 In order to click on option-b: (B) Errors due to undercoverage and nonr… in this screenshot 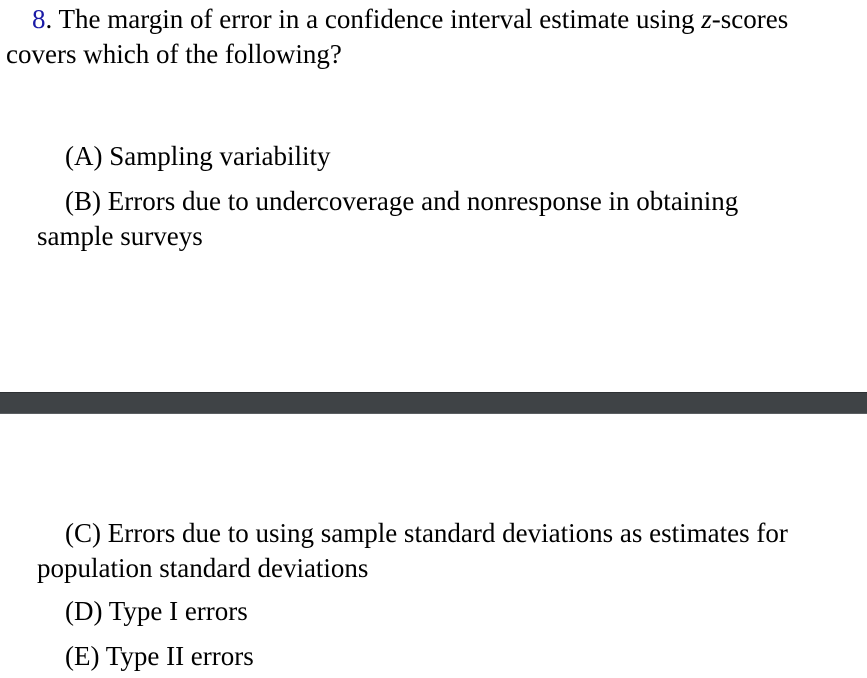, I will do `click(387, 219)`.